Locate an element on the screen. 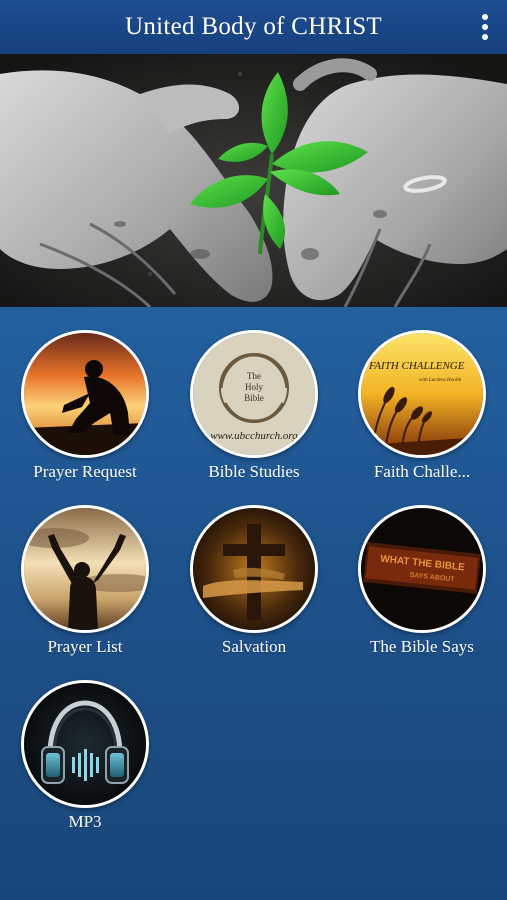  tile-prayer-list: Prayer List is located at coordinates (85, 581).